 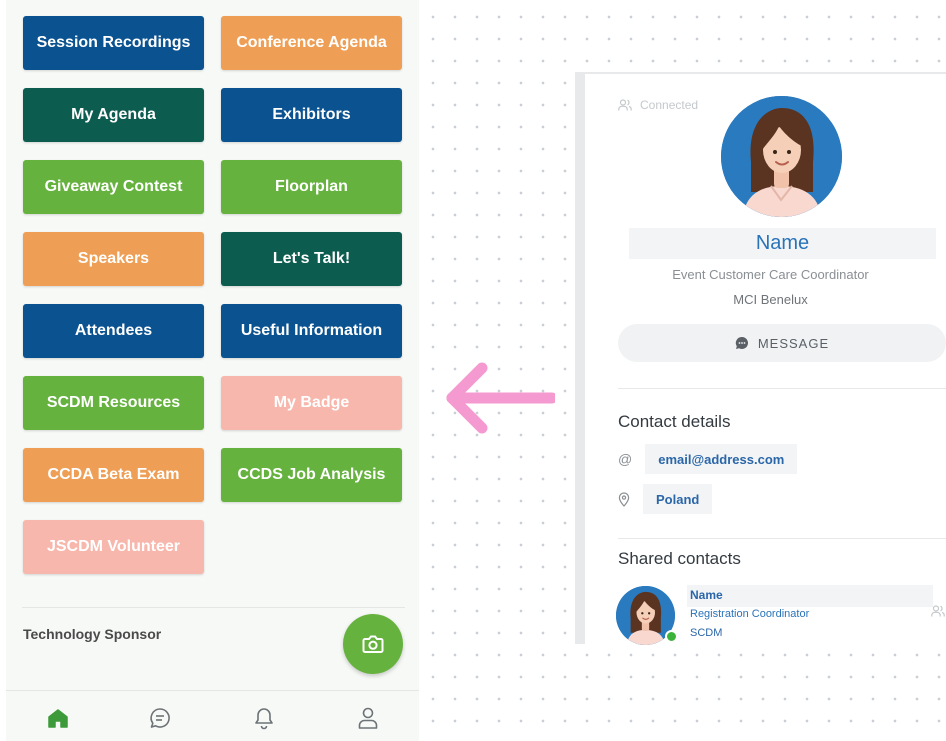 I want to click on nav-chat, so click(x=160, y=718).